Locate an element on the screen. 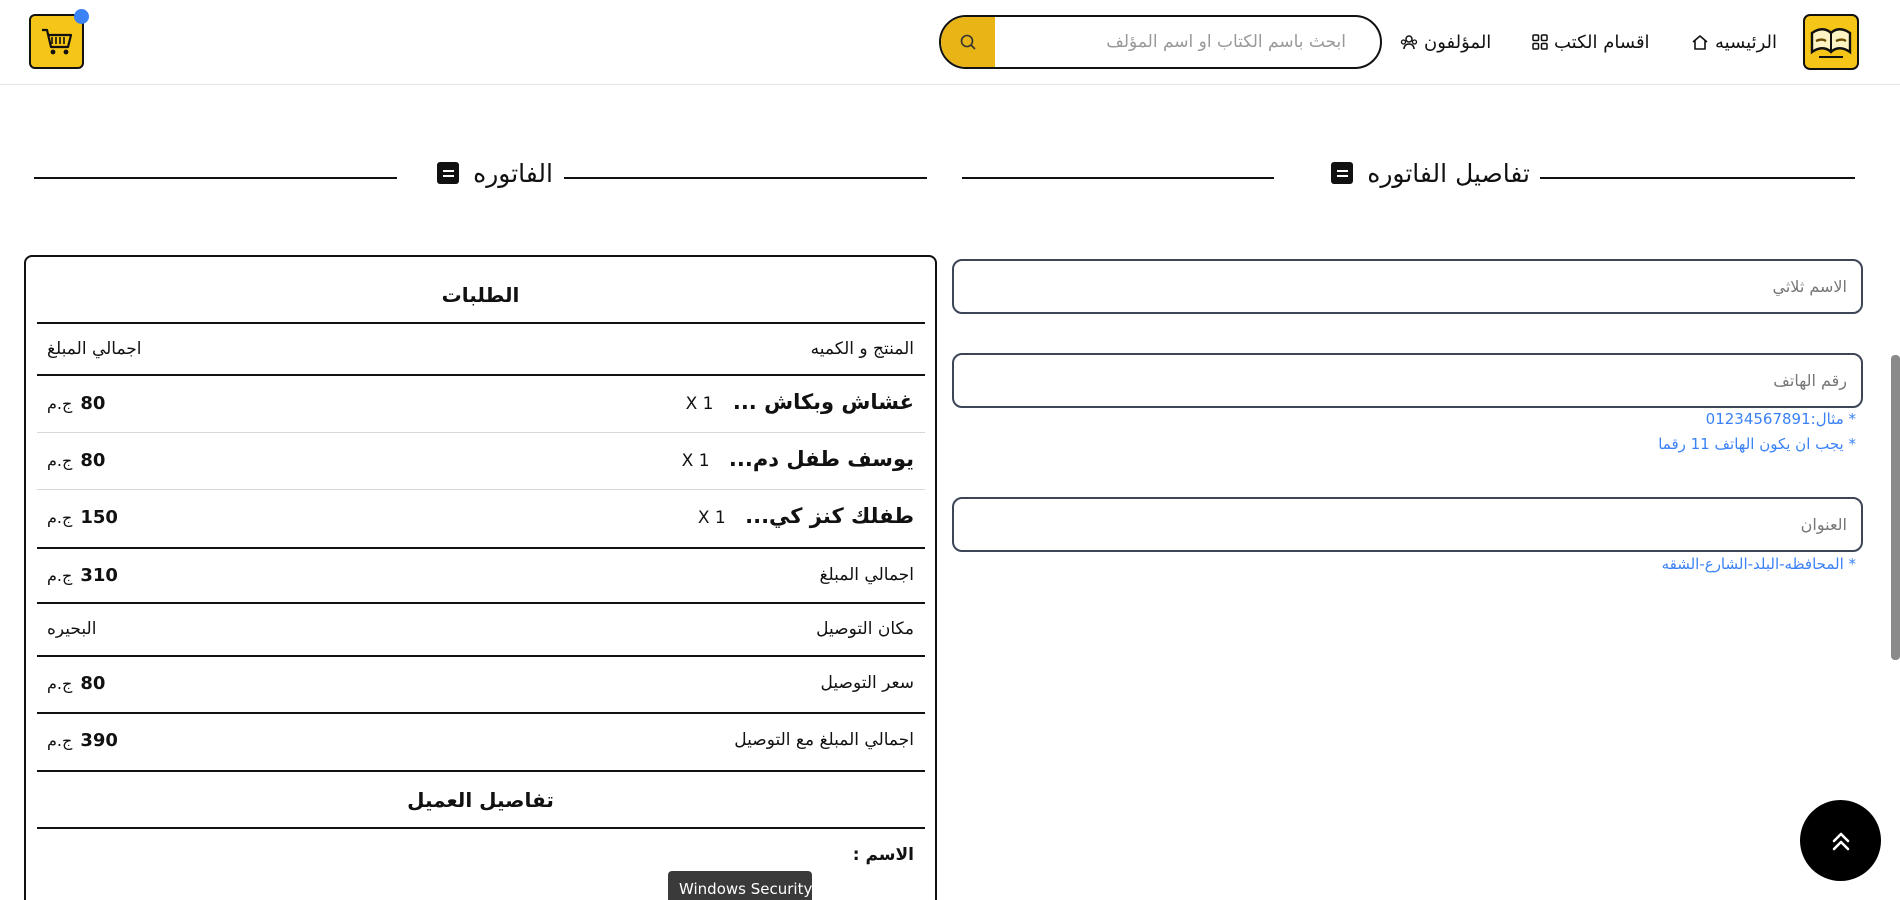 The height and width of the screenshot is (900, 1900). users-icon is located at coordinates (1409, 42).